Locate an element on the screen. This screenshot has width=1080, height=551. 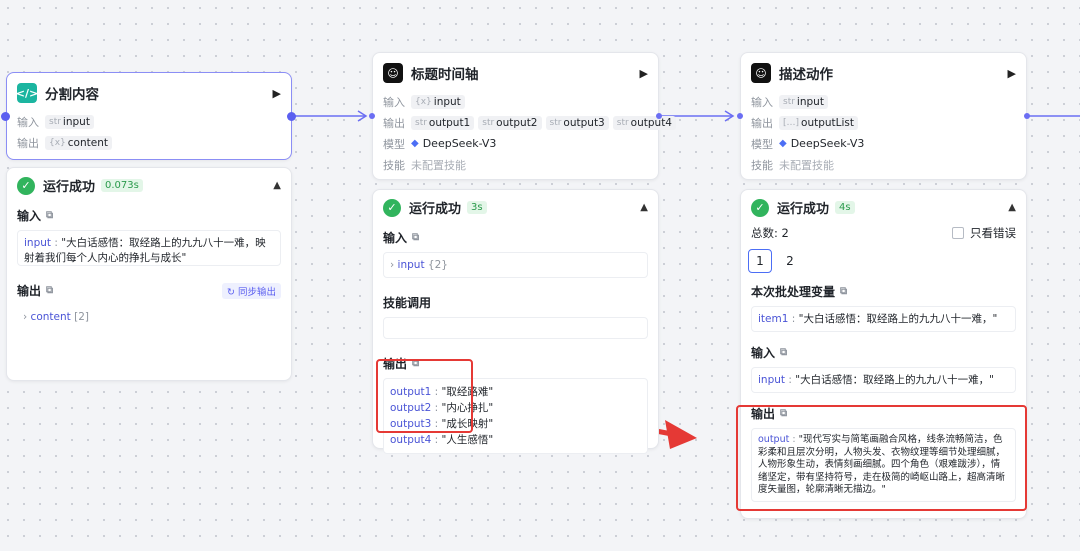
input-value-box: › input {2} is located at coordinates (515, 265).